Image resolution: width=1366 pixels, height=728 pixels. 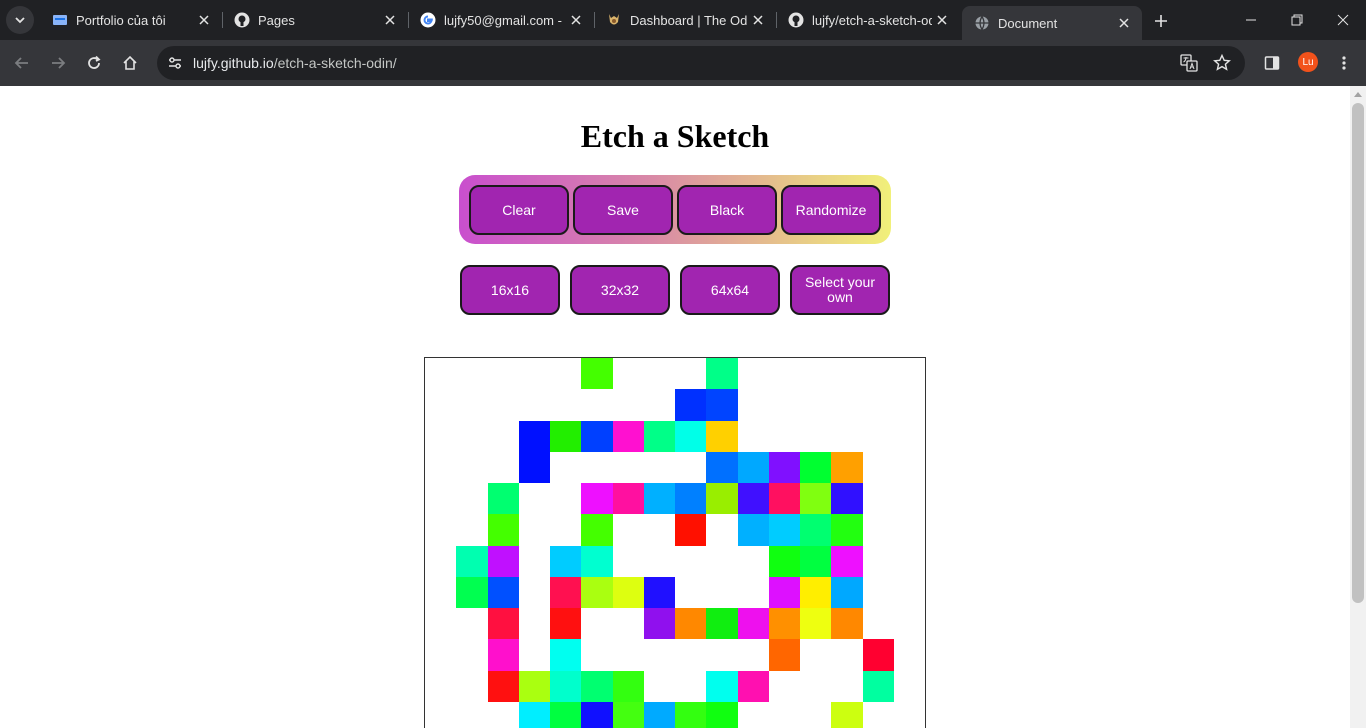 What do you see at coordinates (1251, 20) in the screenshot?
I see `minimize-button` at bounding box center [1251, 20].